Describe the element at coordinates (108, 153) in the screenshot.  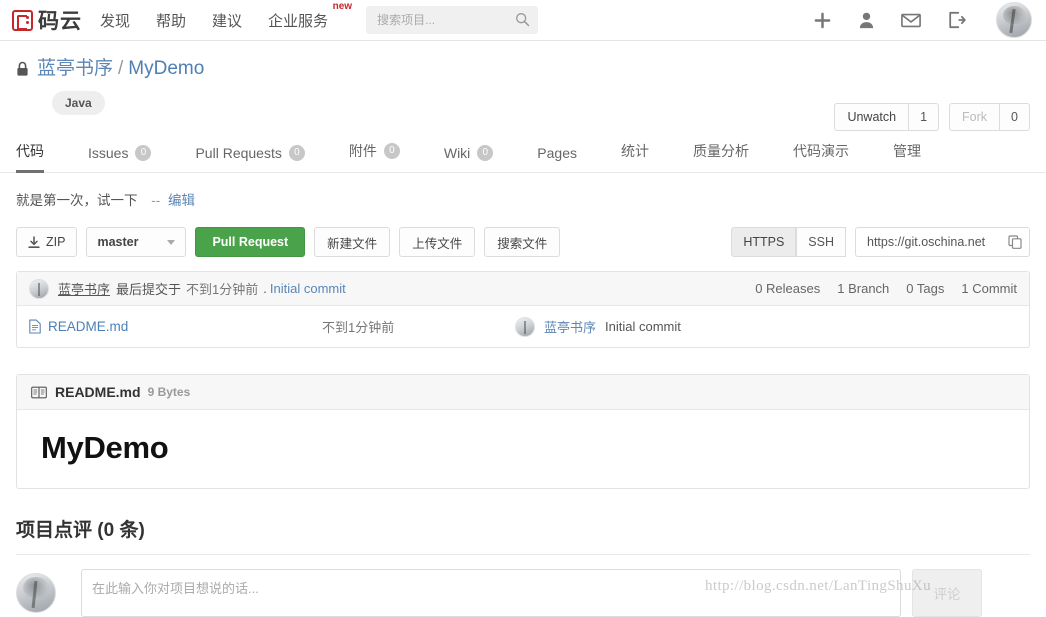
I see `tab-issues-label: Issues` at that location.